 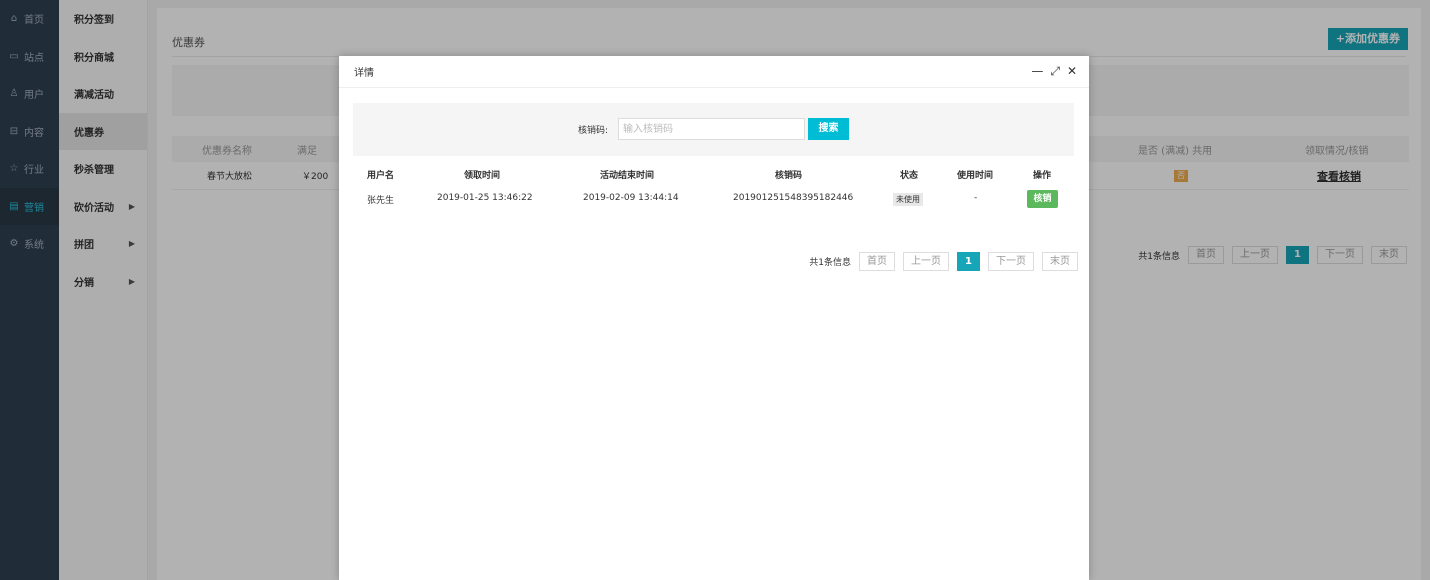 What do you see at coordinates (926, 261) in the screenshot?
I see `pager-prev: 上一页` at bounding box center [926, 261].